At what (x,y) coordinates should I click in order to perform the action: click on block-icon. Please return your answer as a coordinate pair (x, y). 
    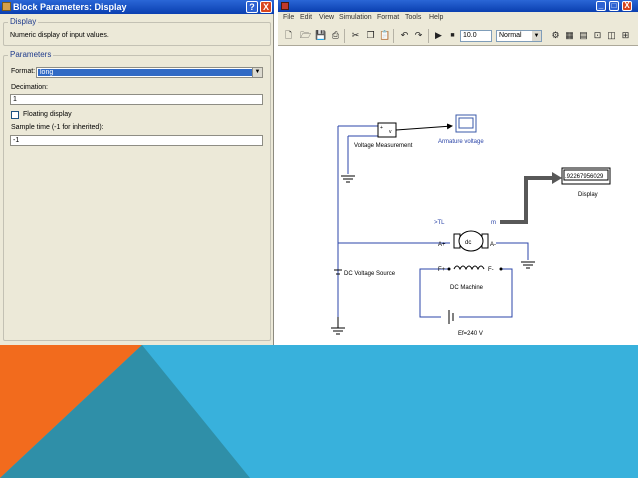
    Looking at the image, I should click on (6, 6).